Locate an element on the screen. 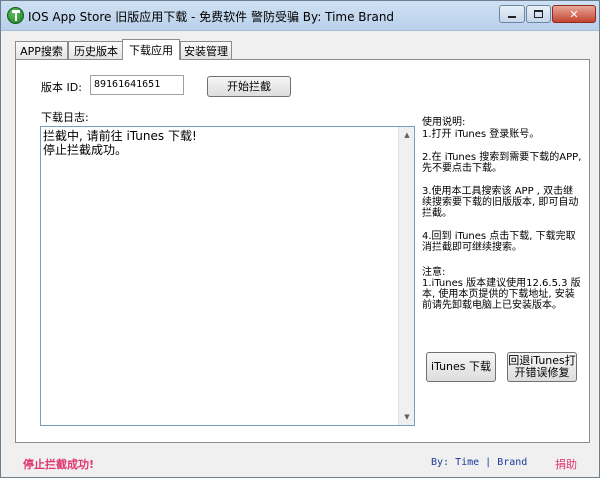 Image resolution: width=600 pixels, height=478 pixels. minimize-icon is located at coordinates (512, 17).